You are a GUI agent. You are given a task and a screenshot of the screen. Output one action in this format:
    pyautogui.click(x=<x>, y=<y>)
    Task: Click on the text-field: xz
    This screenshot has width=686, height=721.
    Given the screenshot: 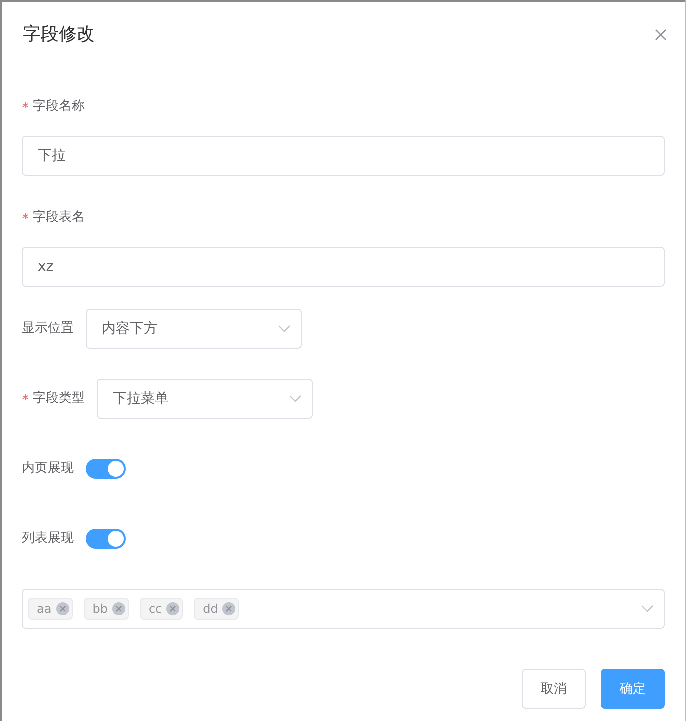 What is the action you would take?
    pyautogui.click(x=343, y=267)
    